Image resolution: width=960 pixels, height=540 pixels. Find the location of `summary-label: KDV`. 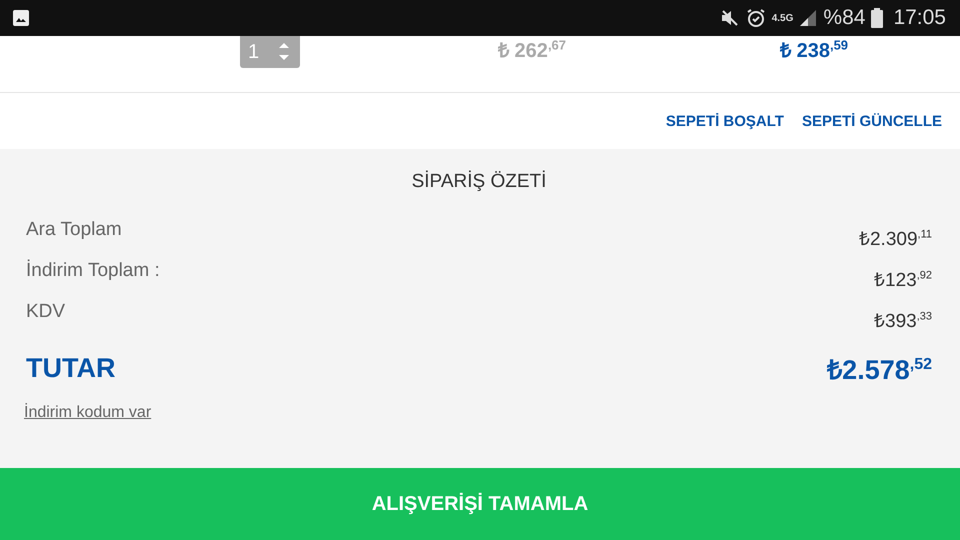

summary-label: KDV is located at coordinates (46, 312).